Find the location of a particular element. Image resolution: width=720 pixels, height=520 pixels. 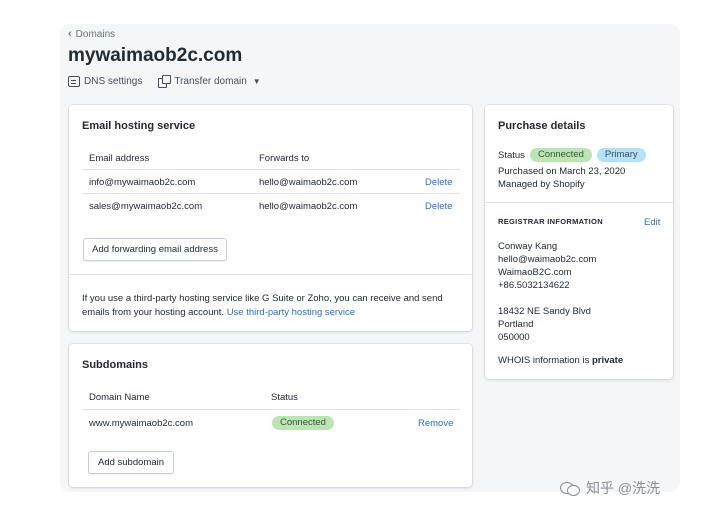

managed-by-text: Managed by Shopify is located at coordinates (541, 184).